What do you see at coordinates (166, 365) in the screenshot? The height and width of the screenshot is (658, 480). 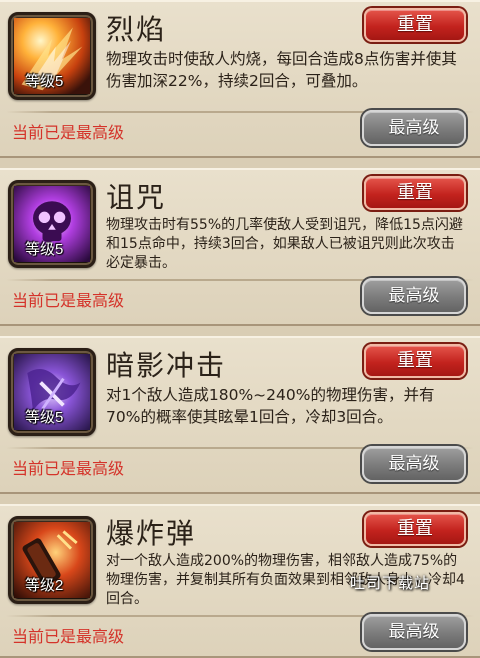 I see `skill-name: 暗影冲击` at bounding box center [166, 365].